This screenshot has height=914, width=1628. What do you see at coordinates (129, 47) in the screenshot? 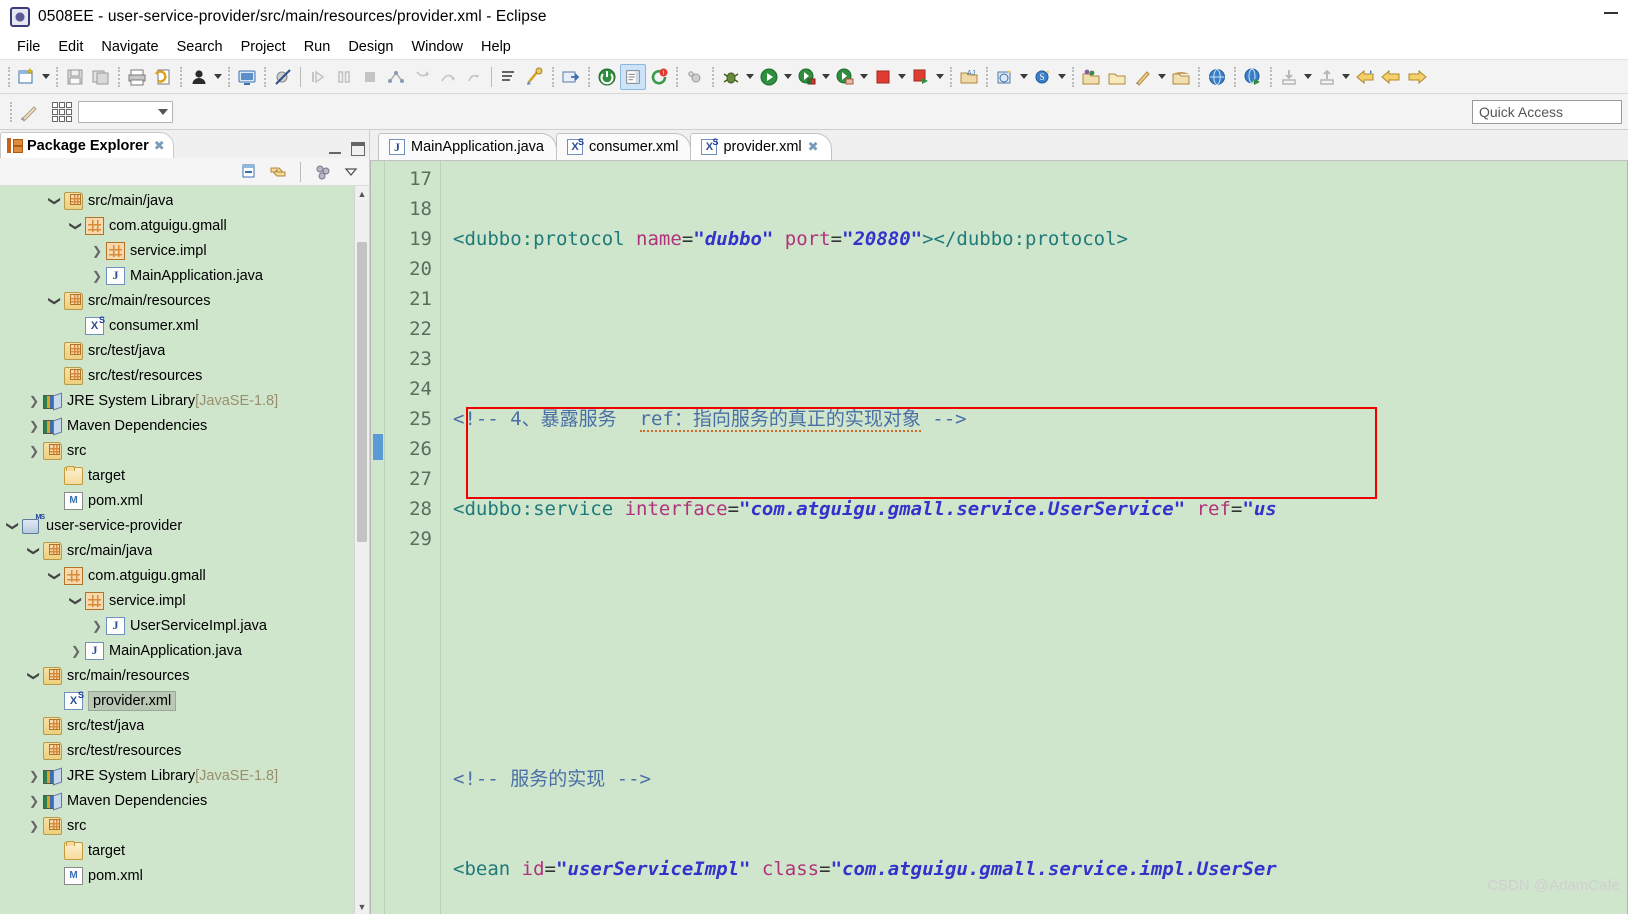
I see `menu-navigate: Navigate` at bounding box center [129, 47].